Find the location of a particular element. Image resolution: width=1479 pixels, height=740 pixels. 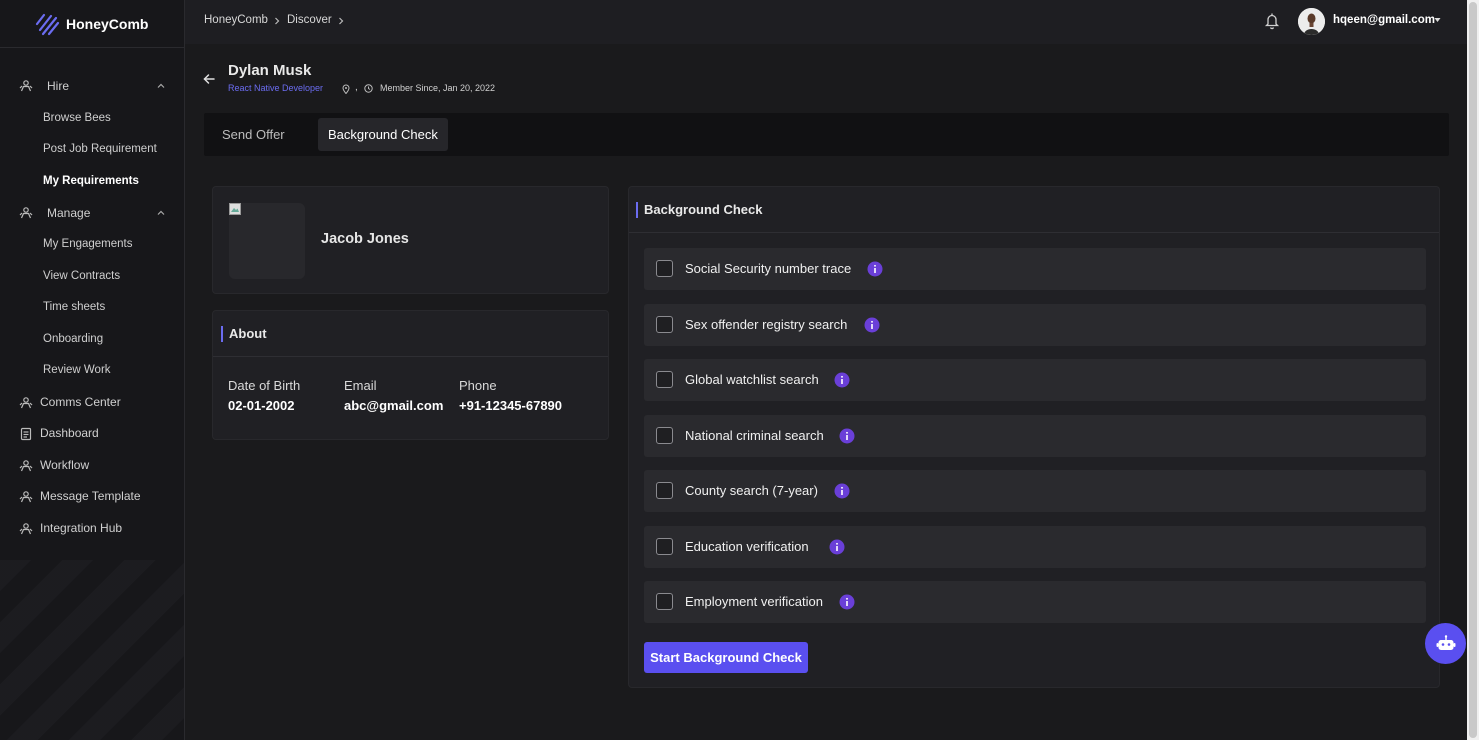

breadcrumb-discover: Discover is located at coordinates (309, 20).